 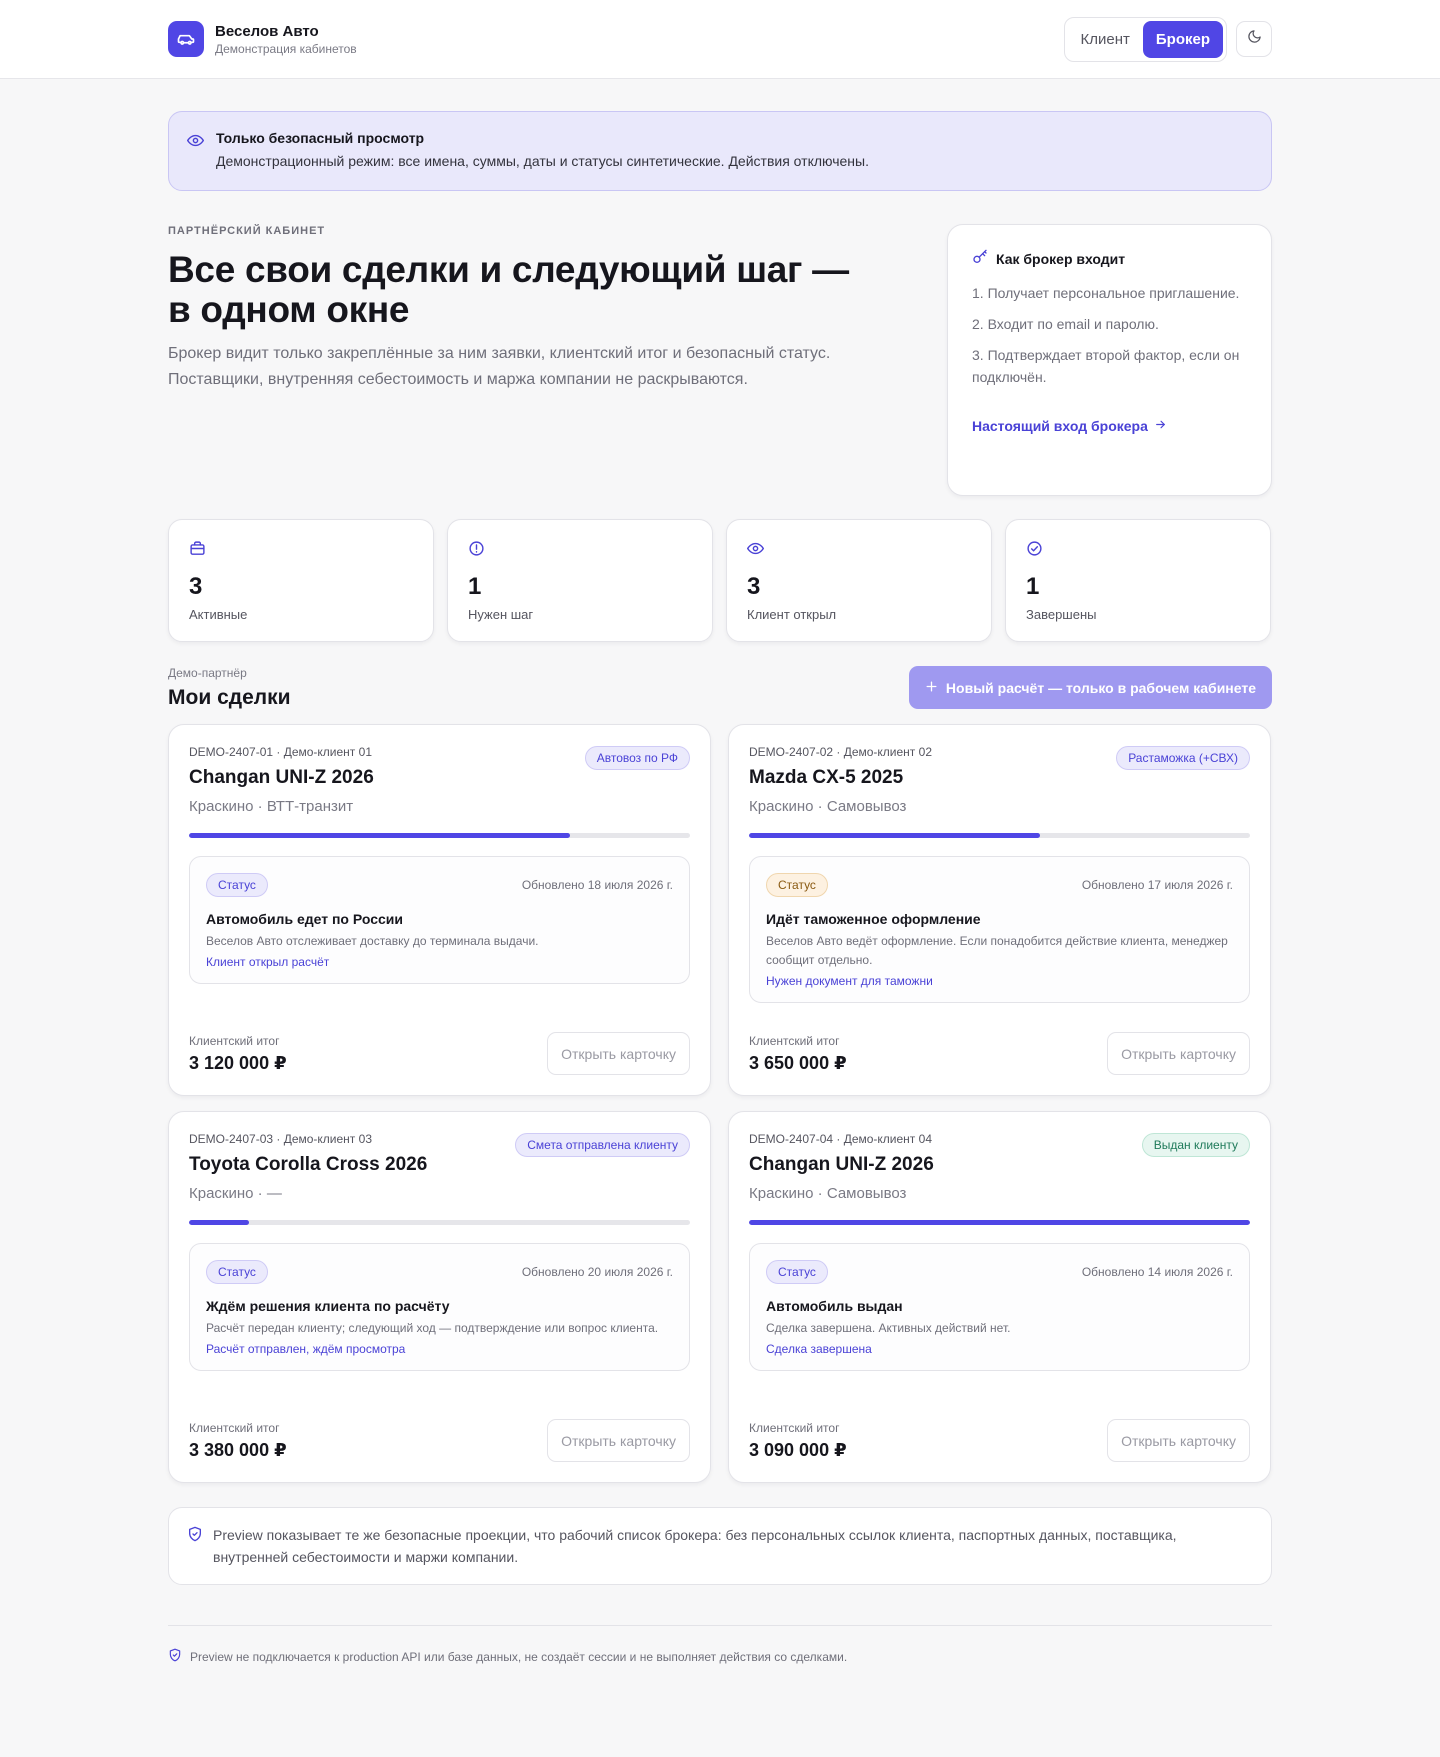 I want to click on deals-owner: Демо-партнёр, so click(x=207, y=673).